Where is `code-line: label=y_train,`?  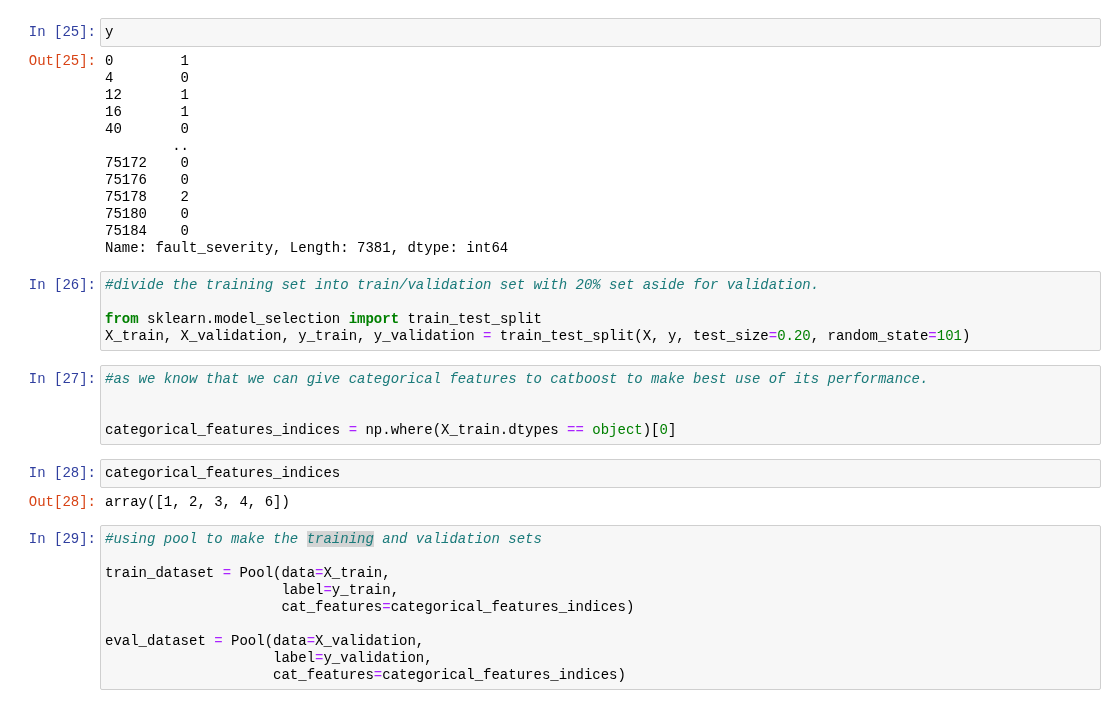 code-line: label=y_train, is located at coordinates (340, 590).